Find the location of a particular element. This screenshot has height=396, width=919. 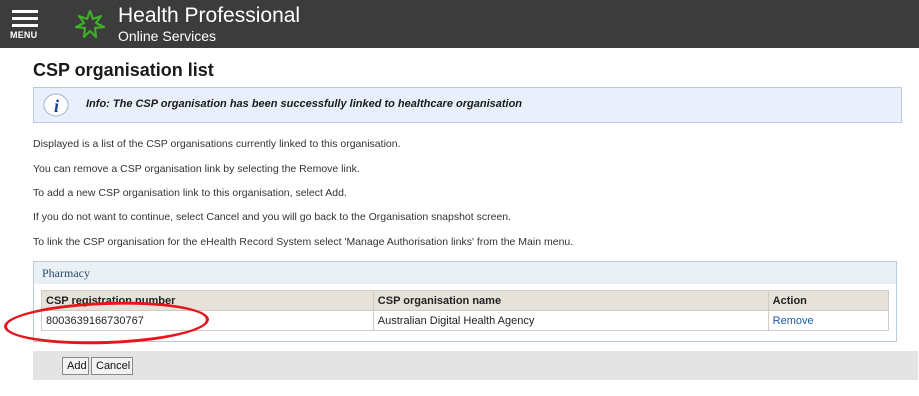

remove-link: Remove is located at coordinates (793, 321).